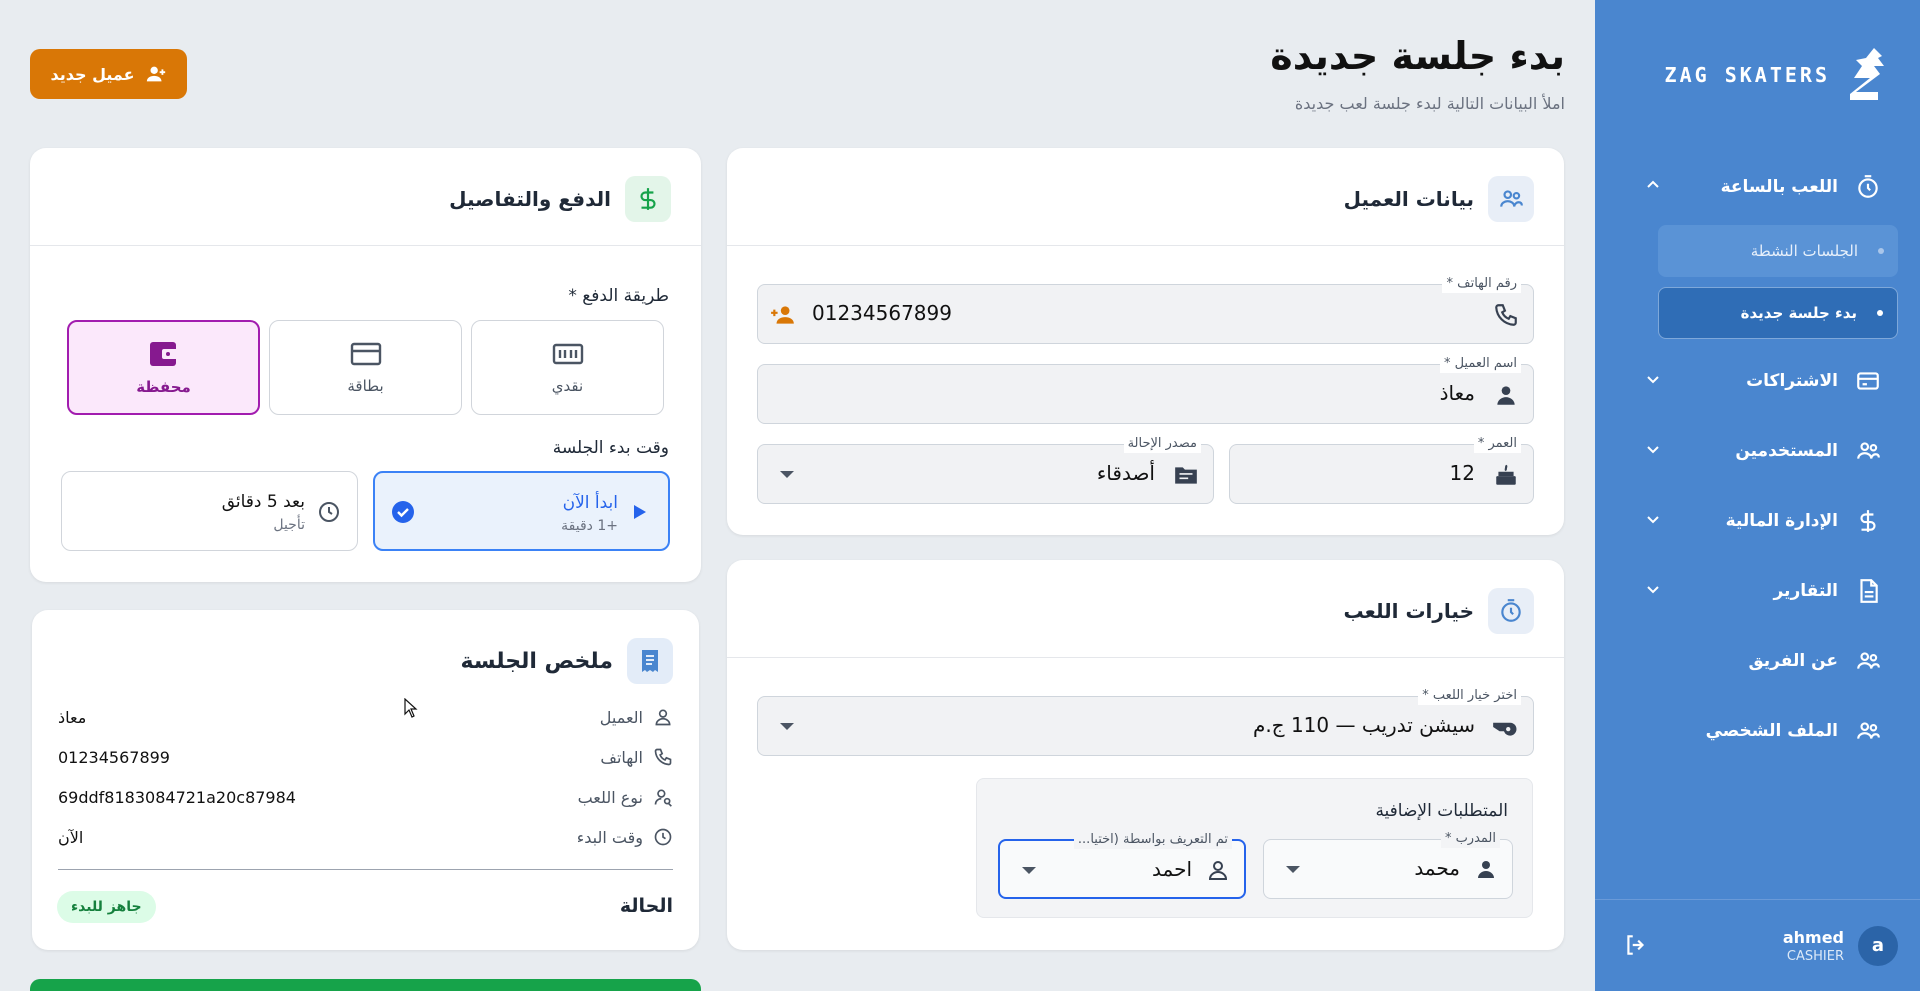 The height and width of the screenshot is (991, 1920). Describe the element at coordinates (1506, 475) in the screenshot. I see `cake-icon` at that location.